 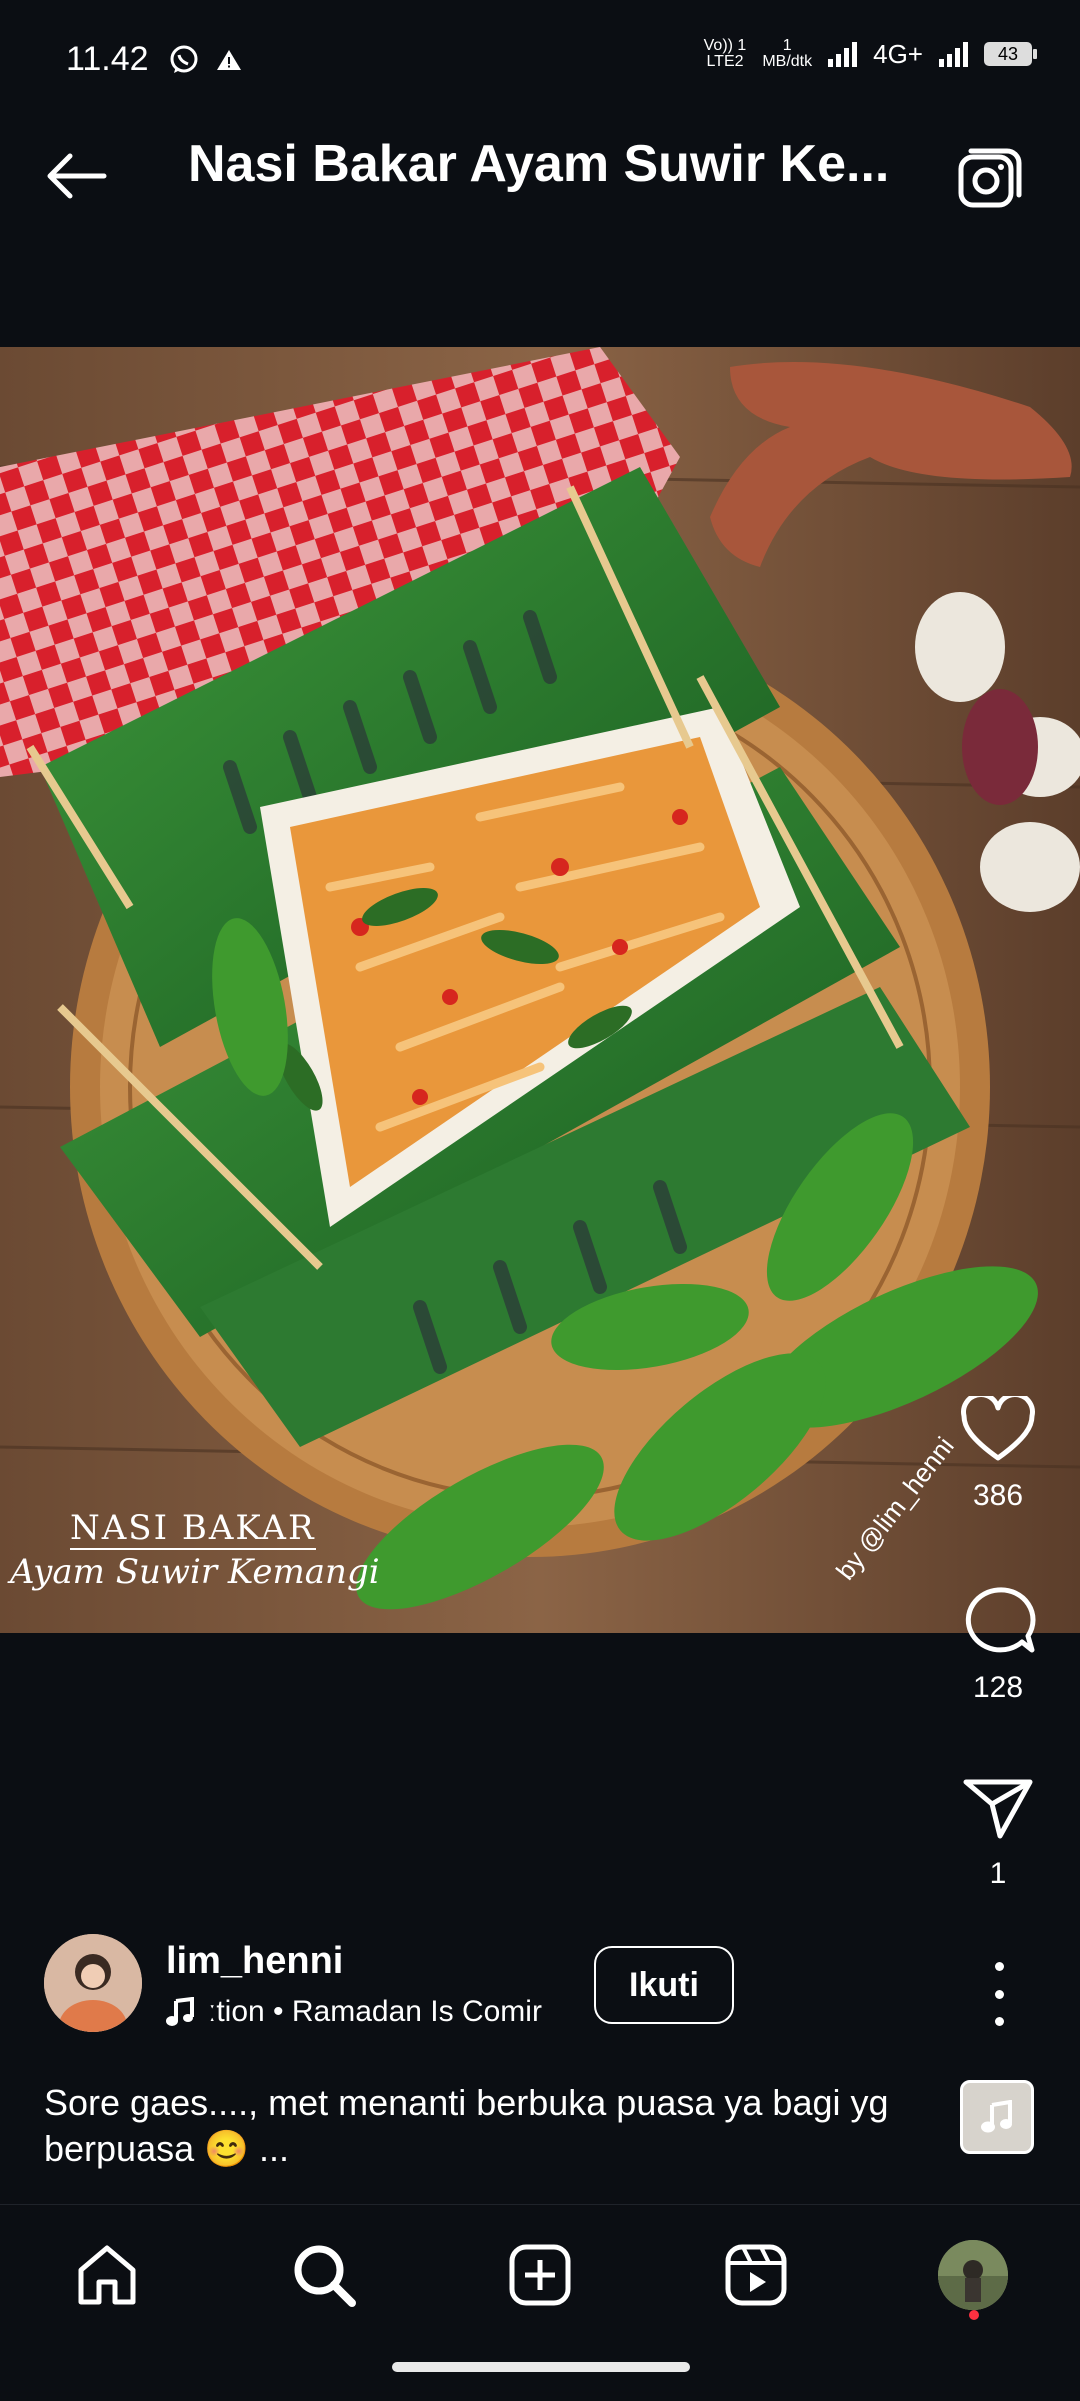 I want to click on search-icon, so click(x=325, y=2276).